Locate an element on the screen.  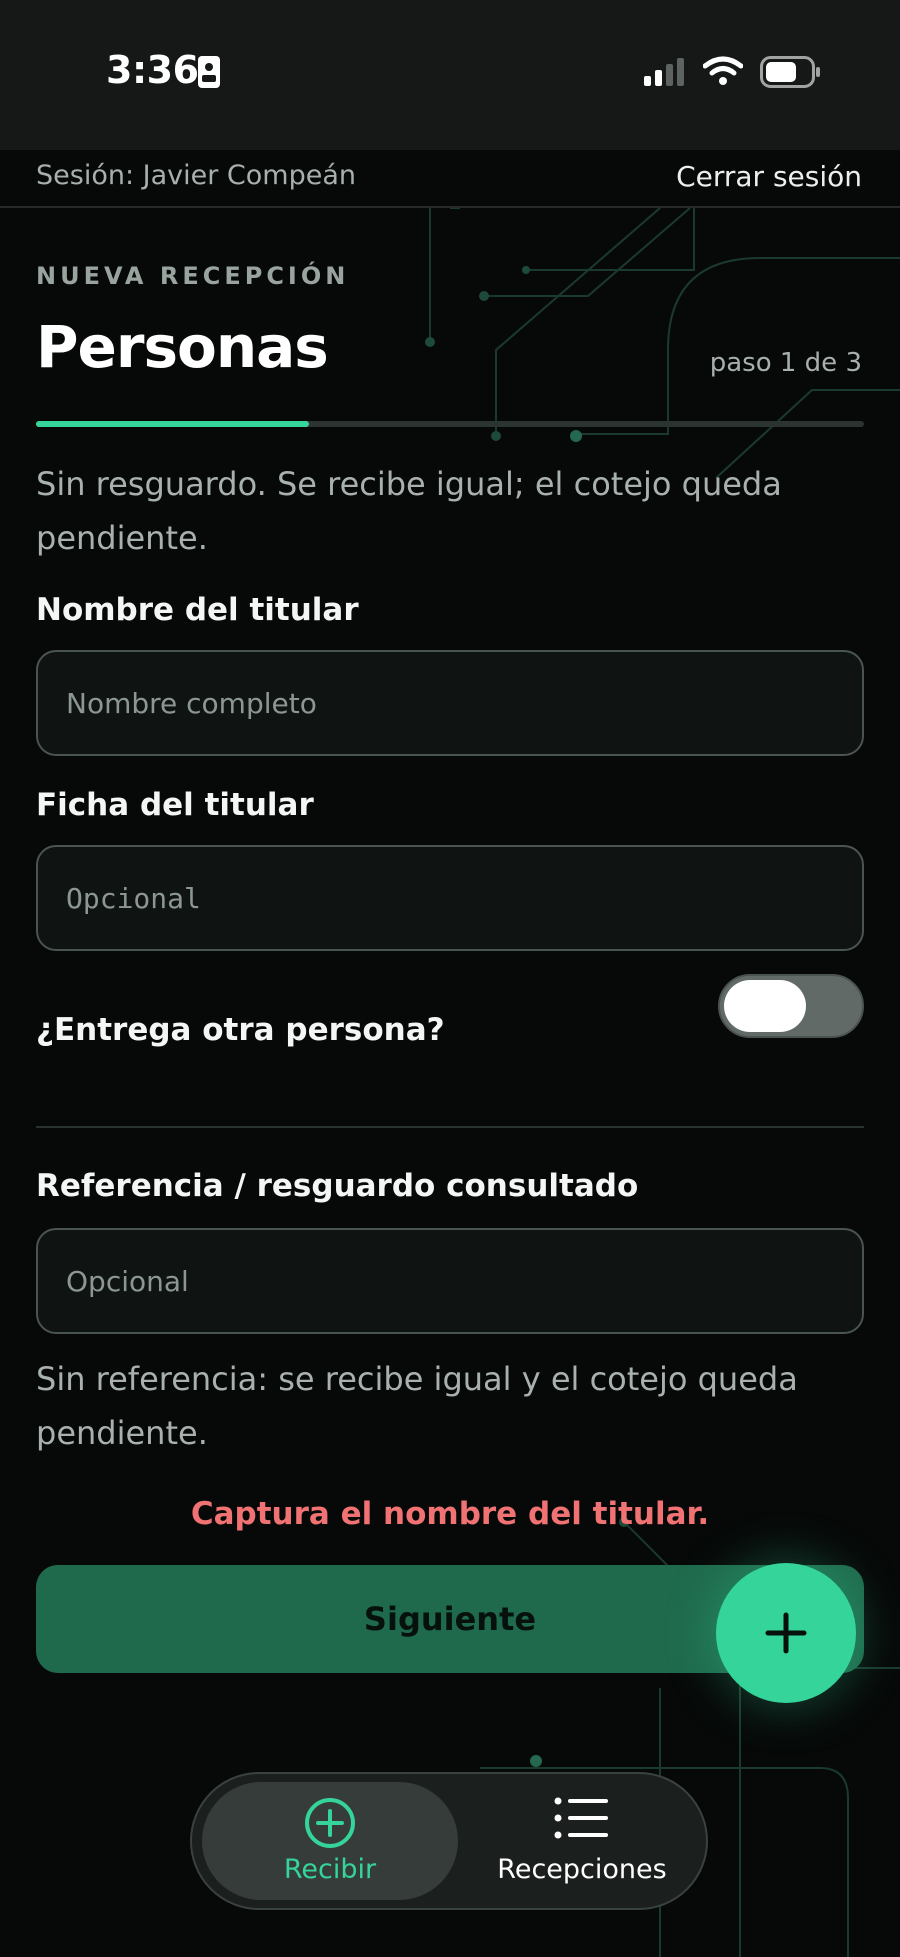
add-fab-button is located at coordinates (786, 1633).